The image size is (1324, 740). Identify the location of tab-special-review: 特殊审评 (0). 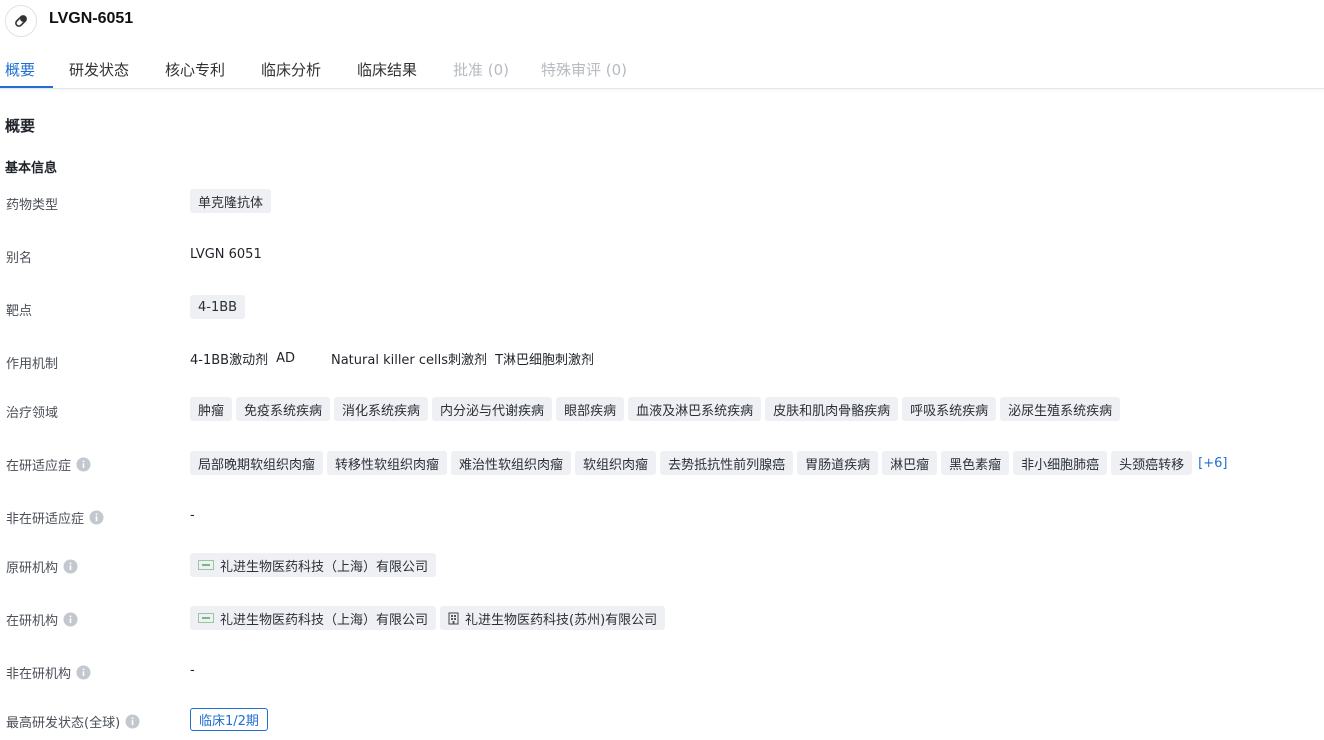
(584, 70).